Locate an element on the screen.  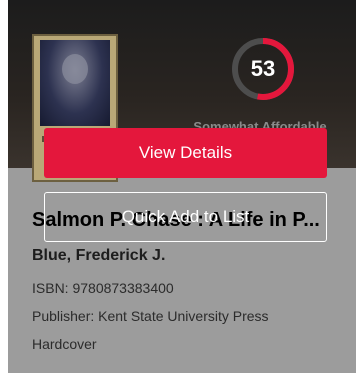
quick-add-to-list-button: Quick Add to List is located at coordinates (185, 217).